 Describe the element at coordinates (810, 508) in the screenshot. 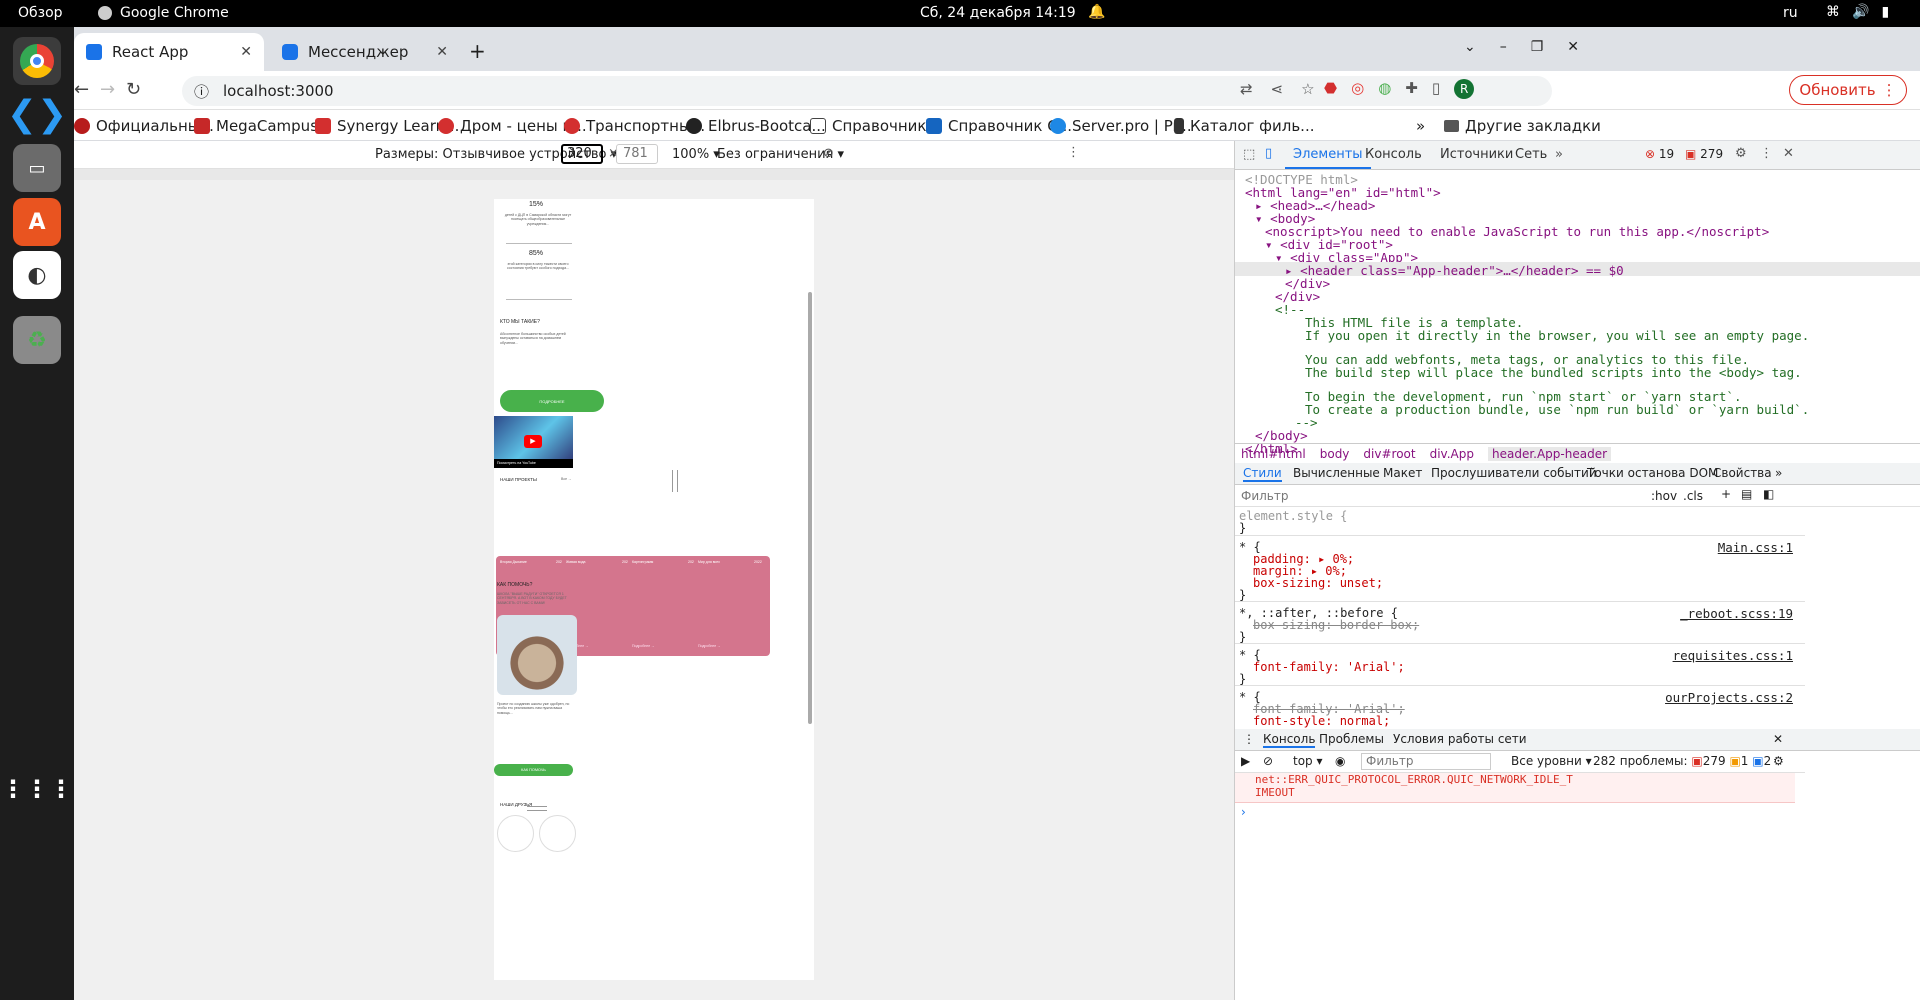

I see `page-scrollbar` at that location.